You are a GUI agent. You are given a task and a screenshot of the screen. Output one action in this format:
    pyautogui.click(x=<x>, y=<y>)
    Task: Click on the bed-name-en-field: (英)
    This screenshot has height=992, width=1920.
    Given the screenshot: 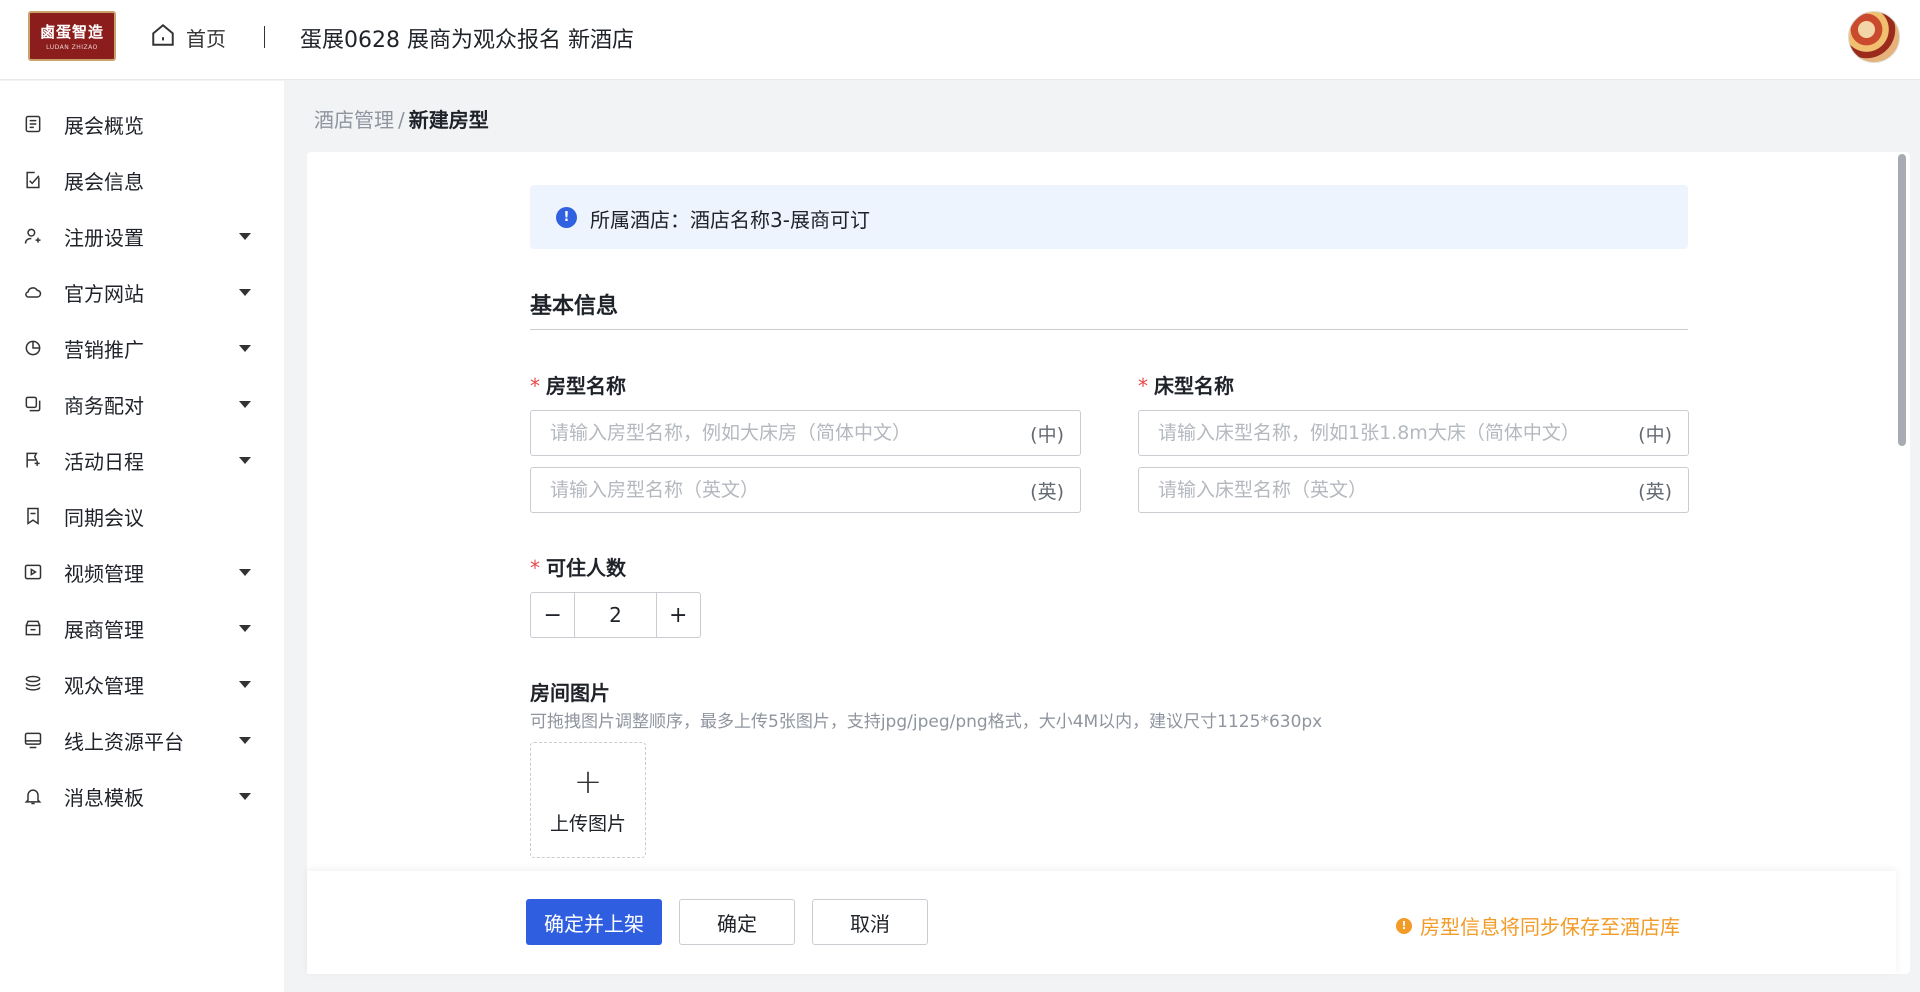 What is the action you would take?
    pyautogui.click(x=1413, y=490)
    